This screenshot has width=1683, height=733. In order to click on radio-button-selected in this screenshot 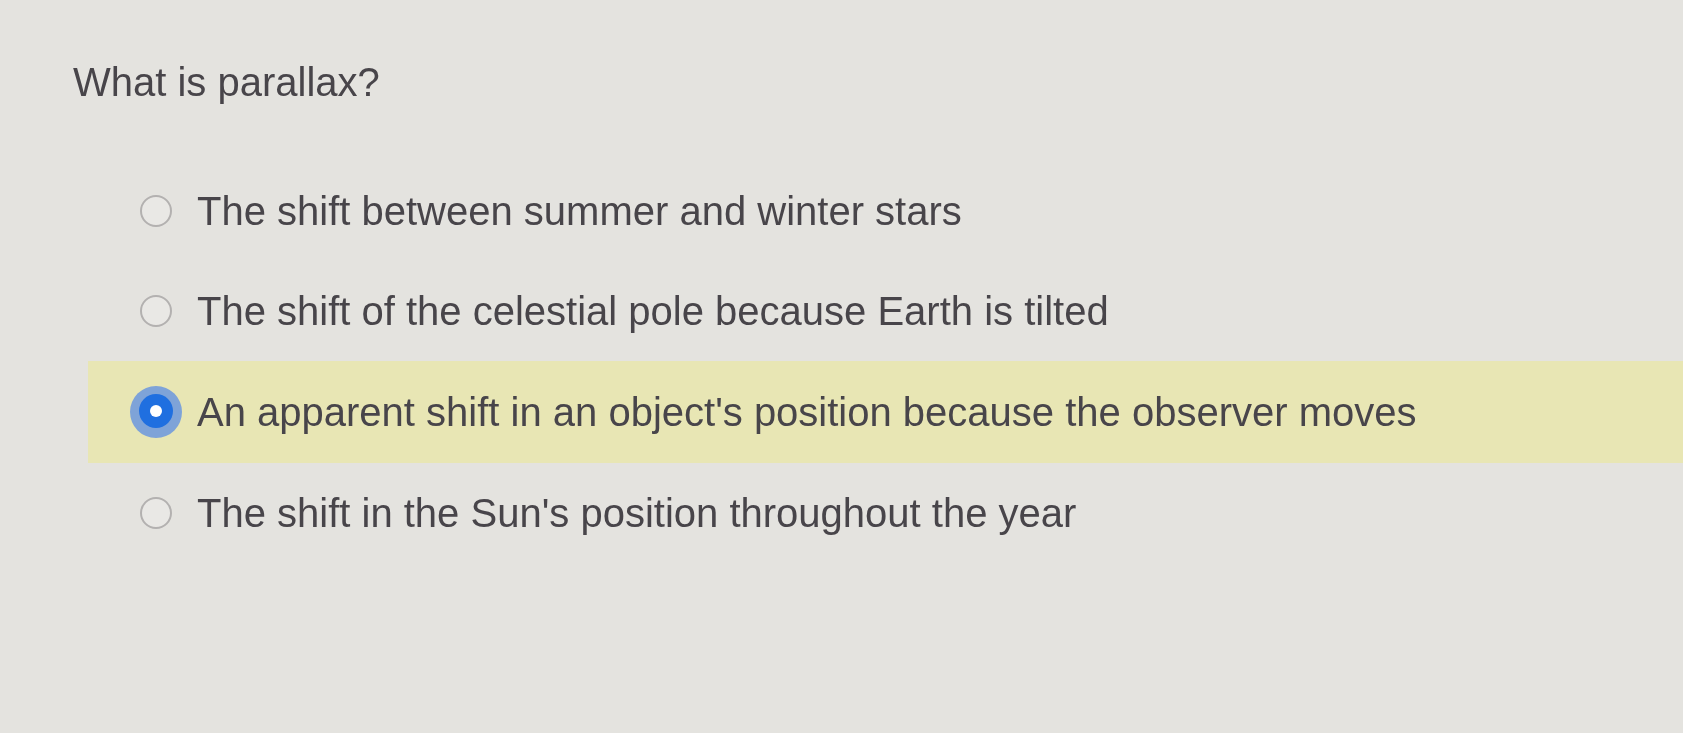, I will do `click(156, 412)`.